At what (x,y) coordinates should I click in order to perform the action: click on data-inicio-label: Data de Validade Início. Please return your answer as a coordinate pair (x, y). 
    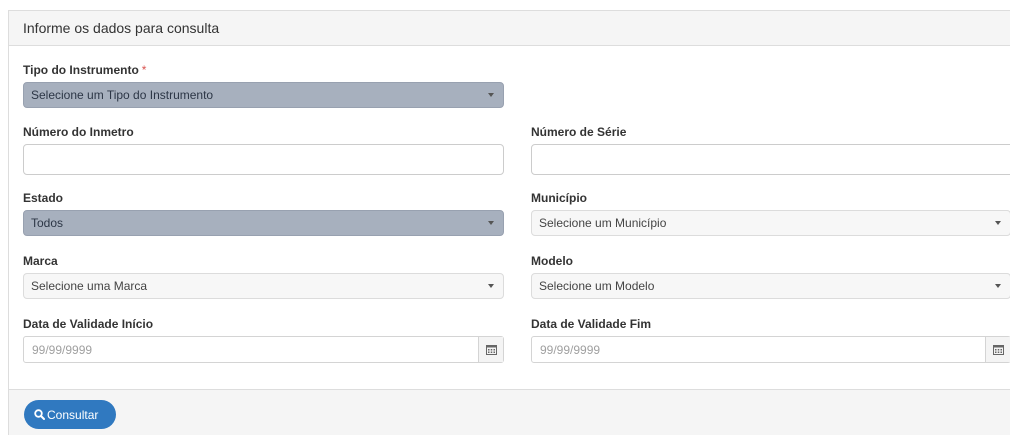
    Looking at the image, I should click on (88, 324).